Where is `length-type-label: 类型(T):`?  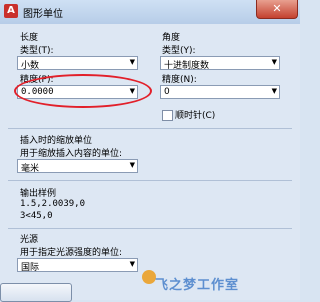 length-type-label: 类型(T): is located at coordinates (37, 51).